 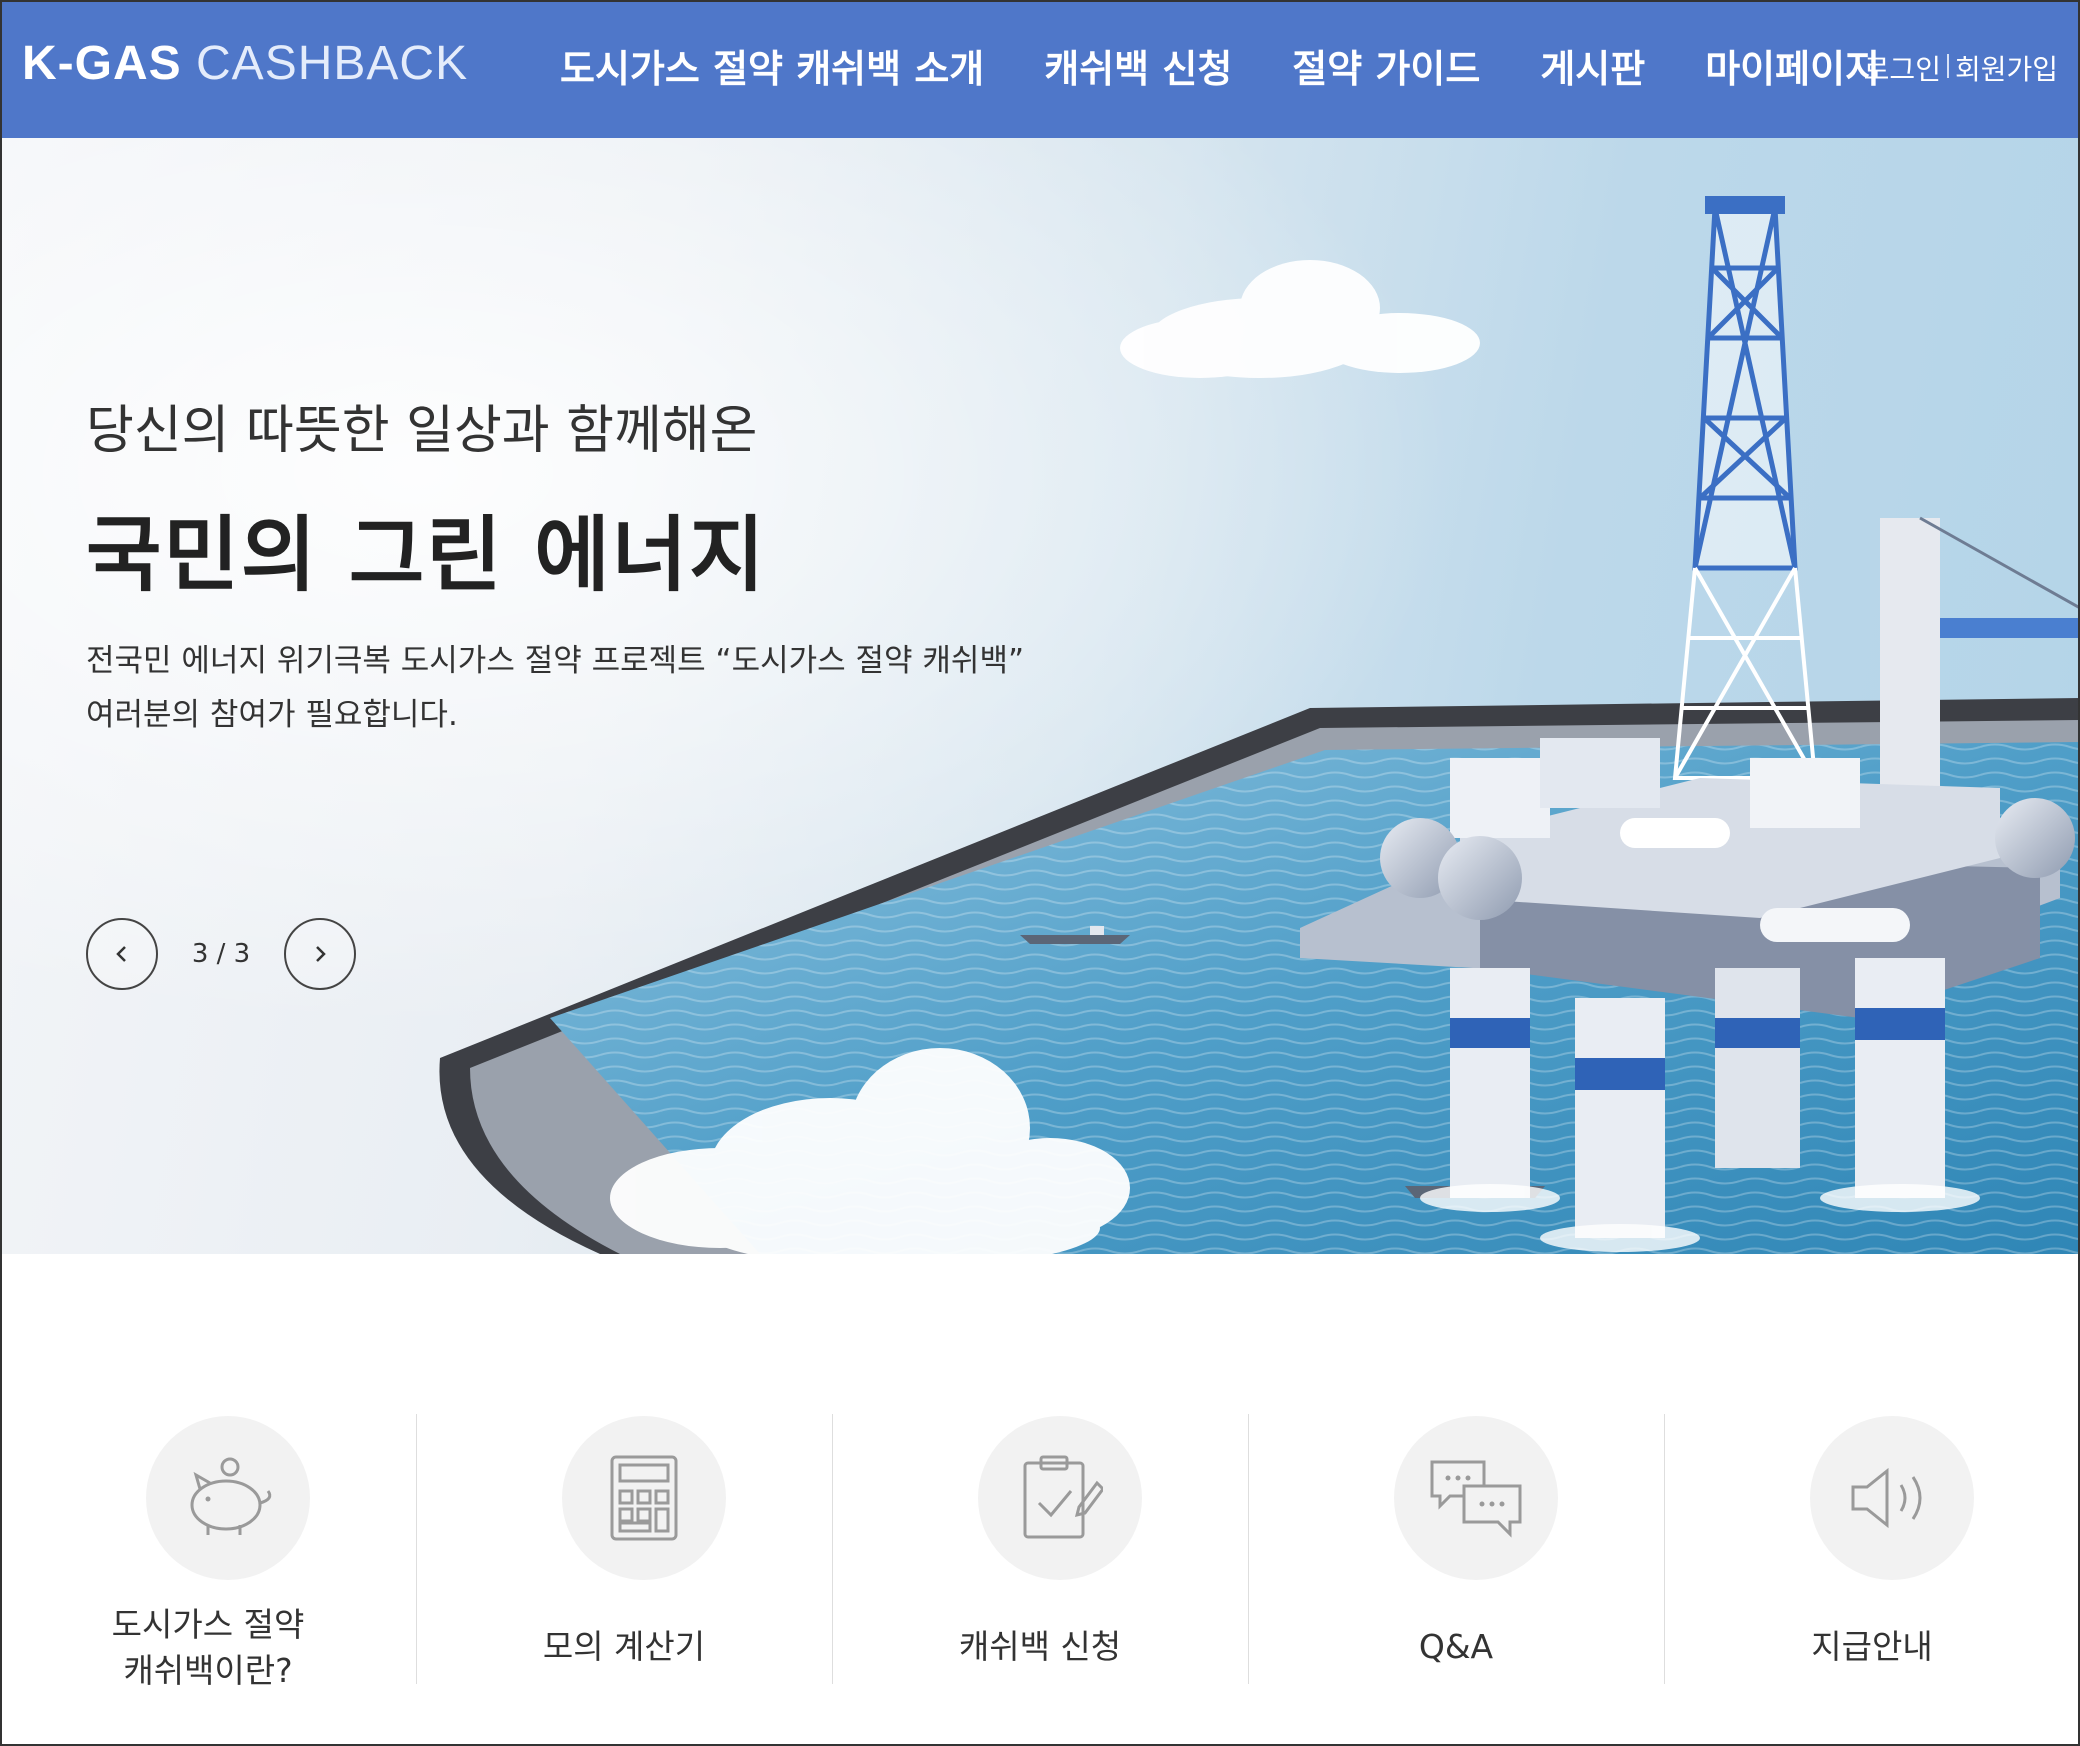 What do you see at coordinates (1386, 65) in the screenshot?
I see `nav-item-guide: 절약 가이드` at bounding box center [1386, 65].